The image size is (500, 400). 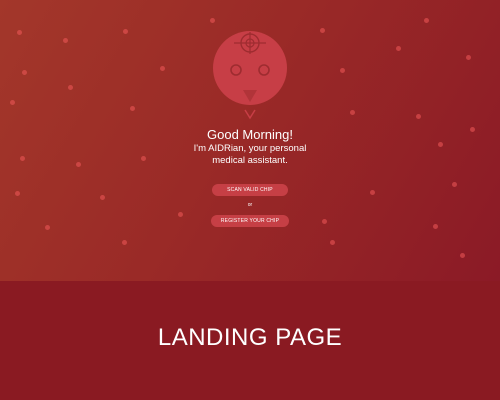 I want to click on intro-line-1: I'm AIDRian, your personal, so click(x=250, y=148).